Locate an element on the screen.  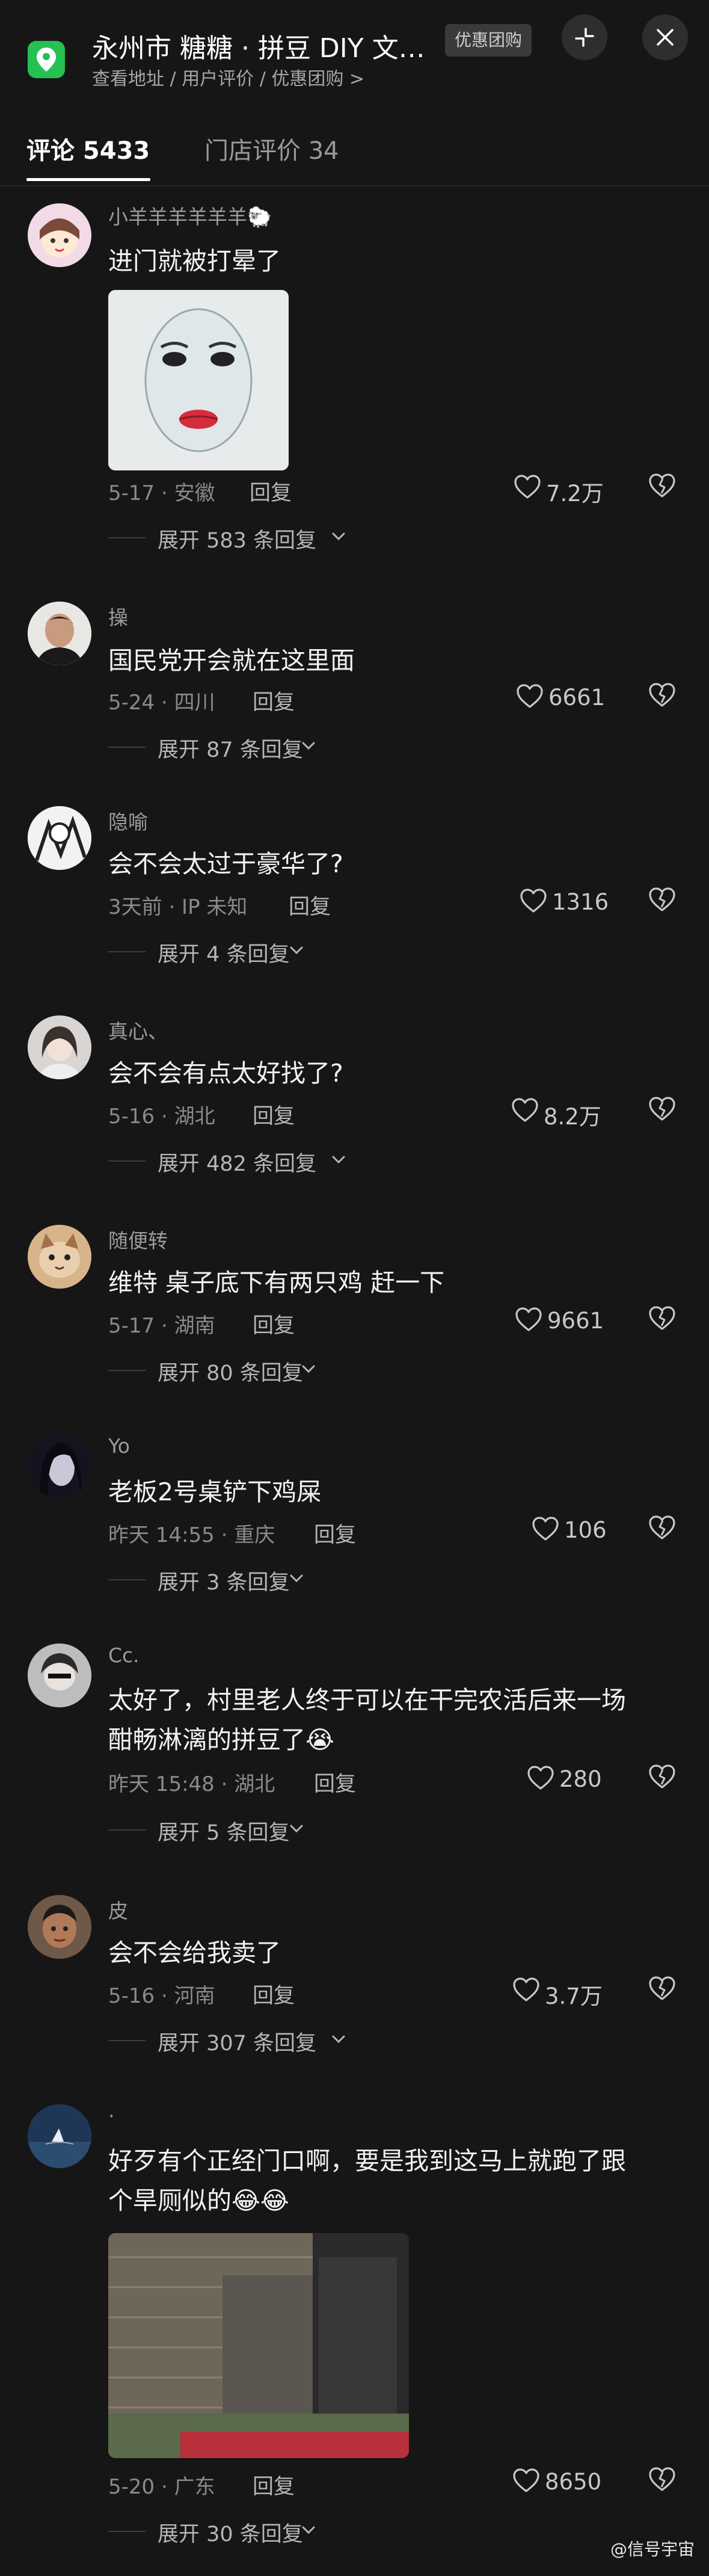
username: 小羊羊羊羊羊羊🐑 is located at coordinates (190, 215).